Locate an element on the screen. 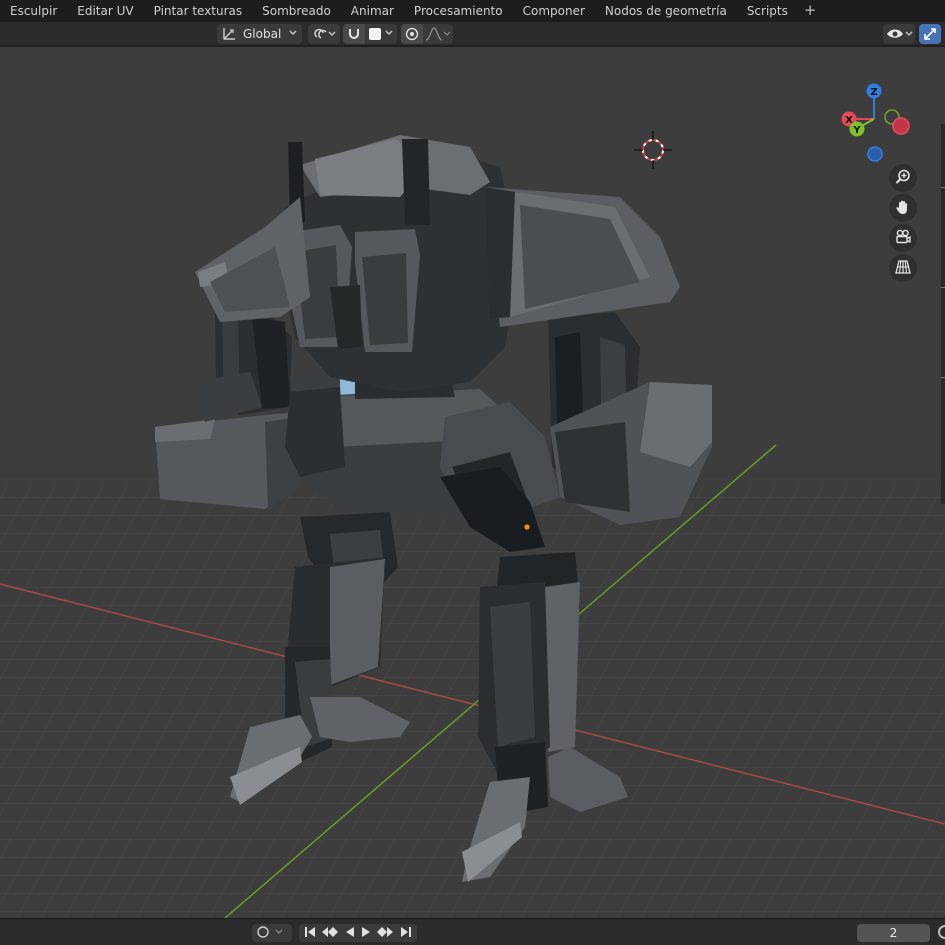 The width and height of the screenshot is (945, 945). pan-button is located at coordinates (903, 208).